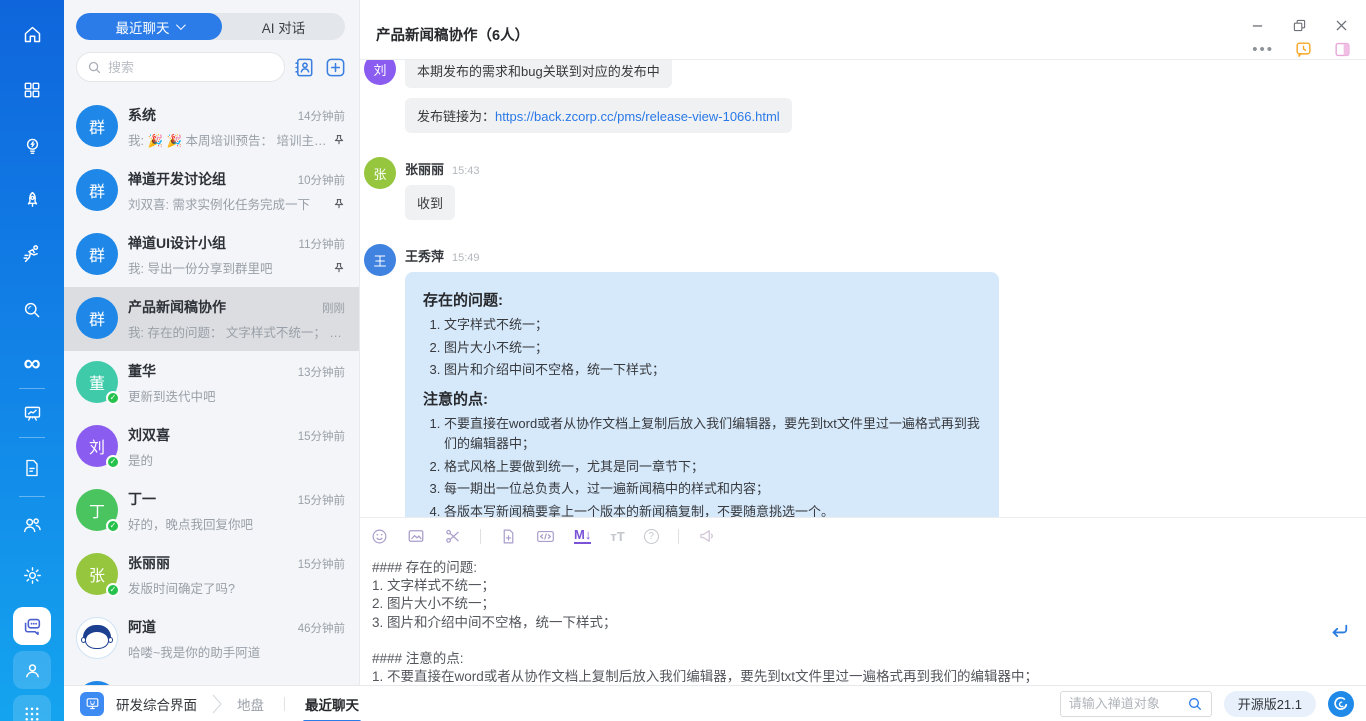 This screenshot has height=721, width=1366. Describe the element at coordinates (379, 536) in the screenshot. I see `emoji-icon` at that location.